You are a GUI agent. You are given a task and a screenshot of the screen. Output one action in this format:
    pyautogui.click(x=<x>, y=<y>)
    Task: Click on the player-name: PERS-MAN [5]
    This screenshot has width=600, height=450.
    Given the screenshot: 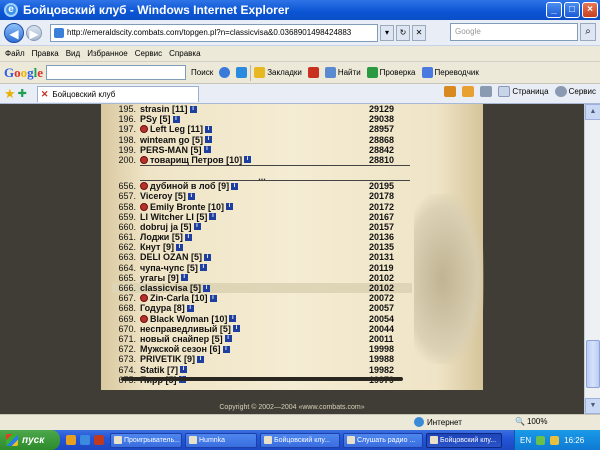 What is the action you would take?
    pyautogui.click(x=171, y=150)
    